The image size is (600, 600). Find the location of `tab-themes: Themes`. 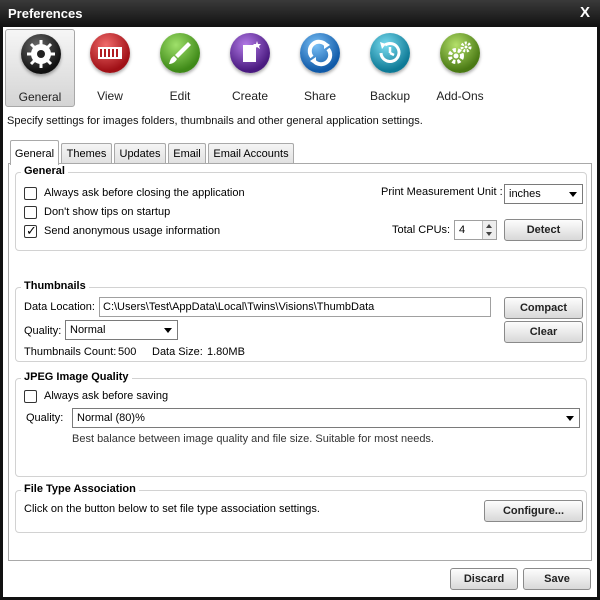

tab-themes: Themes is located at coordinates (86, 153).